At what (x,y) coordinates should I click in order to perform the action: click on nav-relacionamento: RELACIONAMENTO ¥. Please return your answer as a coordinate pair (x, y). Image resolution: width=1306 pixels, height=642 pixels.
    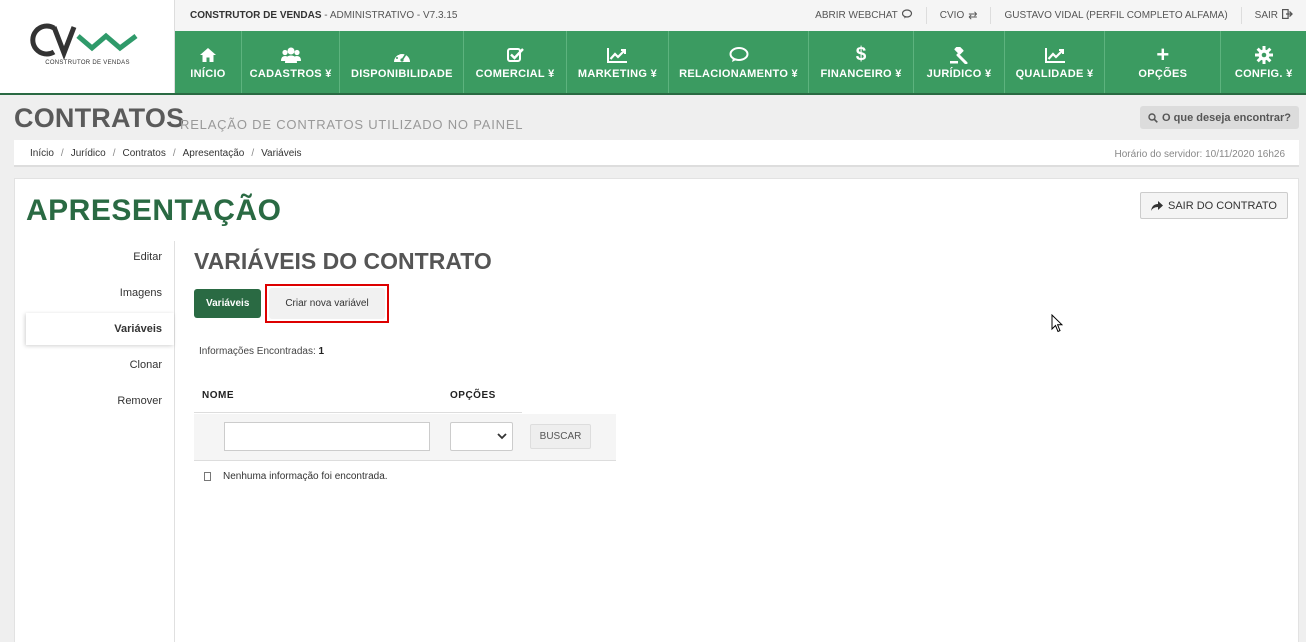
    Looking at the image, I should click on (739, 62).